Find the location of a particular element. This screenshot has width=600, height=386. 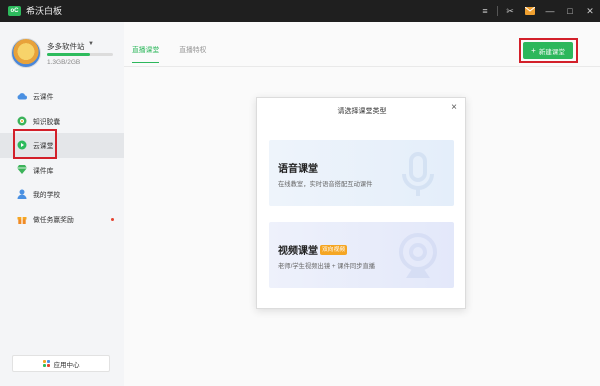

option-title-text: 语音课堂 is located at coordinates (298, 169).